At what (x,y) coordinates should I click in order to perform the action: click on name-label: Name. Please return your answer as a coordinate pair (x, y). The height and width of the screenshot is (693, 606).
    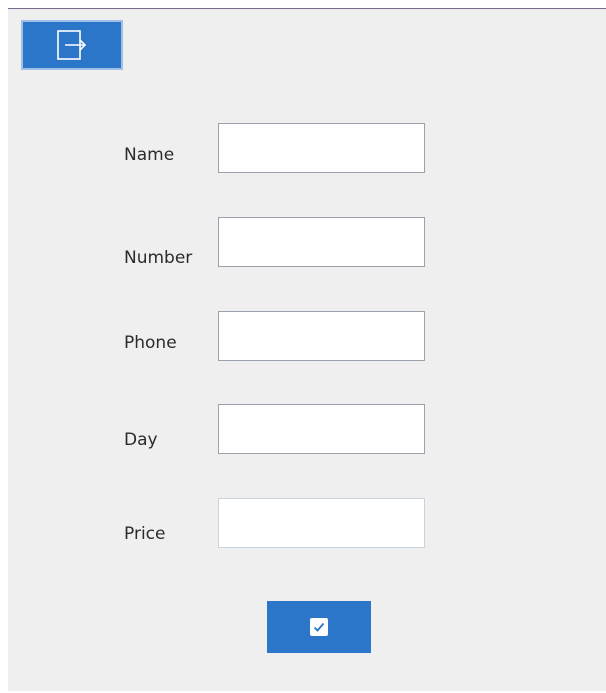
    Looking at the image, I should click on (149, 155).